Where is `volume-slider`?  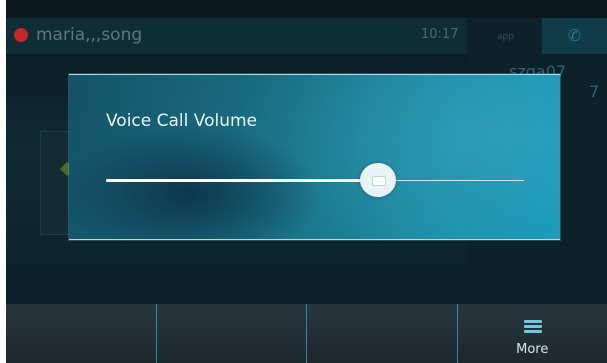
volume-slider is located at coordinates (315, 180).